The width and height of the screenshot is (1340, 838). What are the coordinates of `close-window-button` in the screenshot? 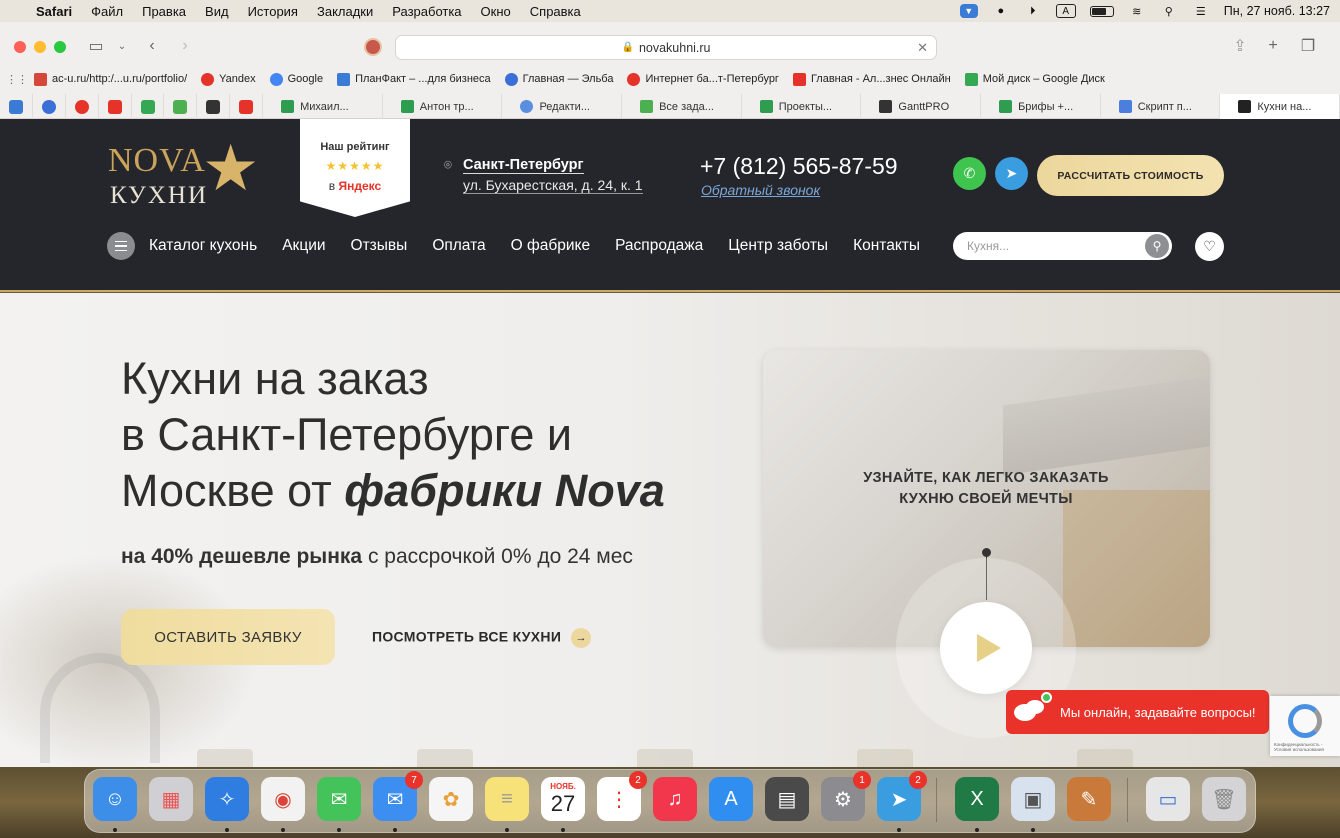 It's located at (20, 47).